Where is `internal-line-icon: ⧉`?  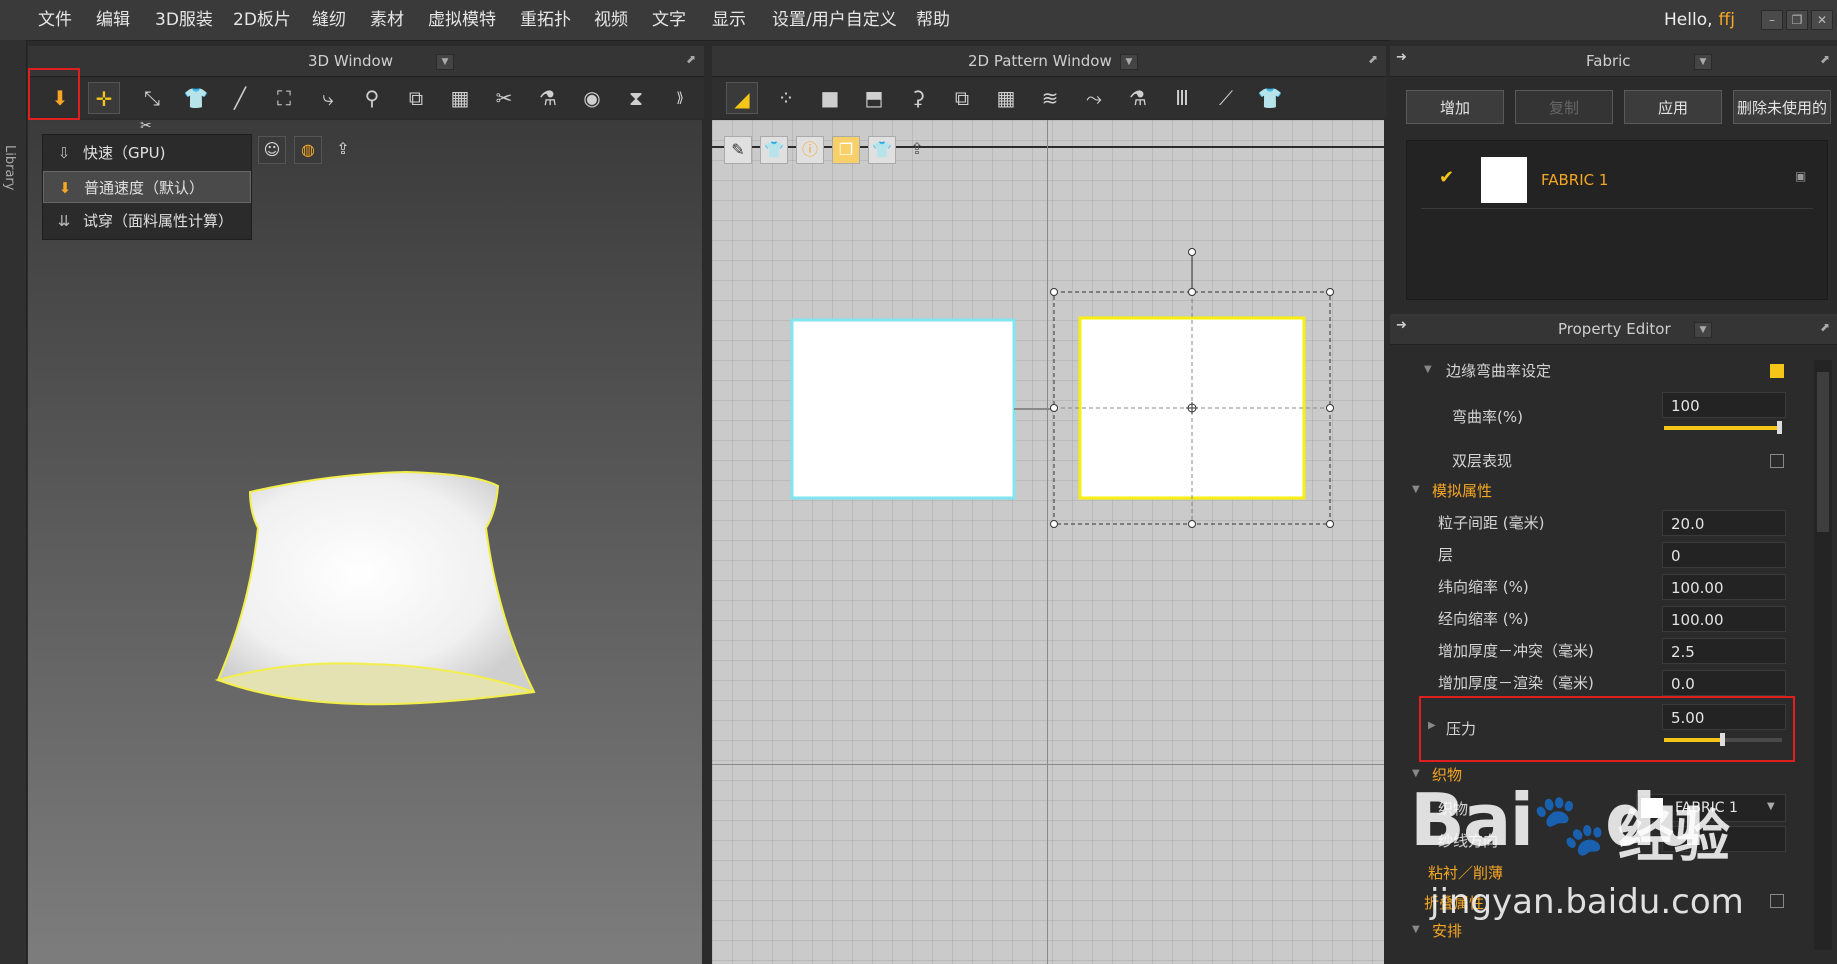 internal-line-icon: ⧉ is located at coordinates (962, 98).